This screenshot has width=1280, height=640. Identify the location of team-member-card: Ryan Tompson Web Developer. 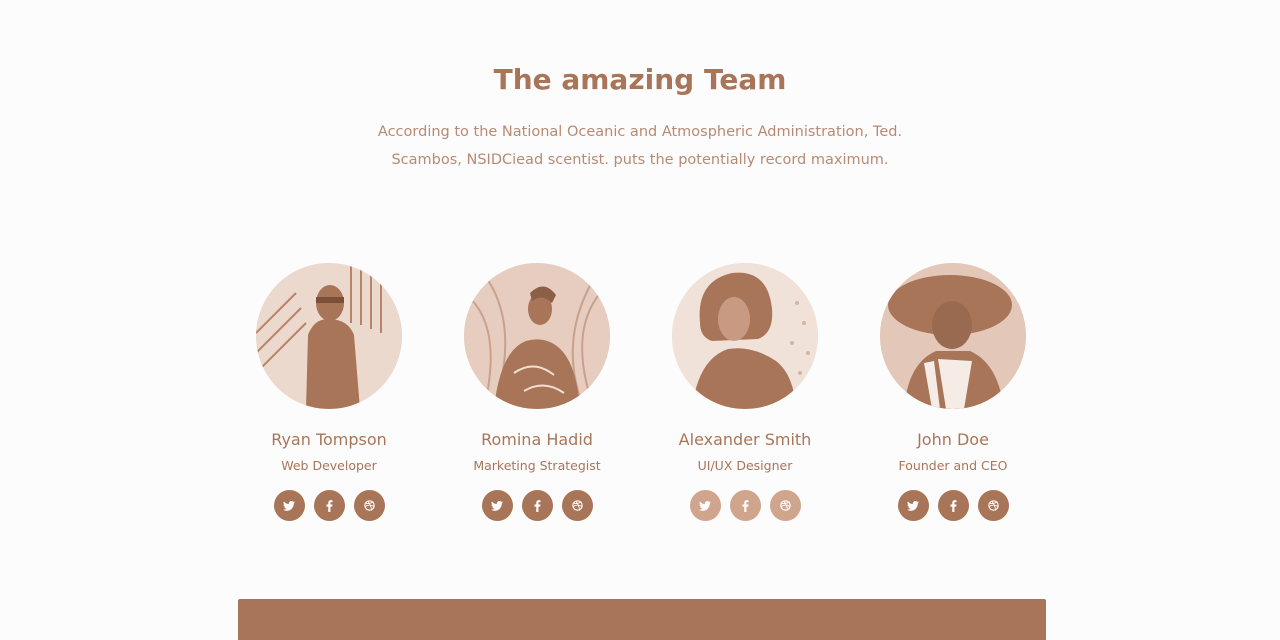
(329, 392).